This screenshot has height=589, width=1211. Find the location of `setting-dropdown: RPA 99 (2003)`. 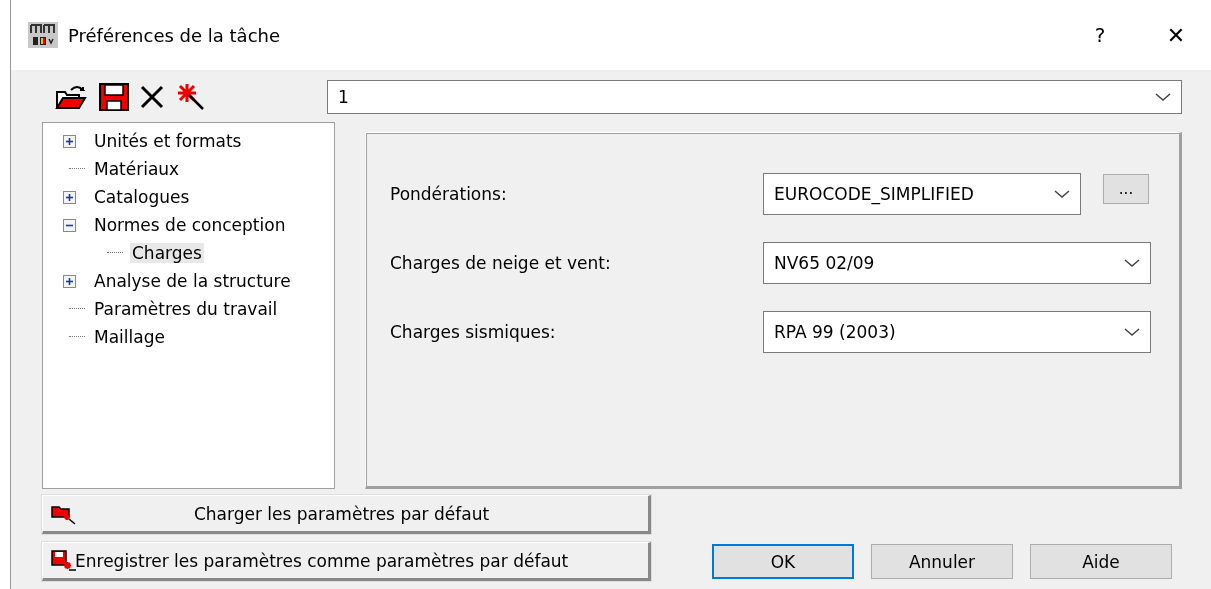

setting-dropdown: RPA 99 (2003) is located at coordinates (957, 332).